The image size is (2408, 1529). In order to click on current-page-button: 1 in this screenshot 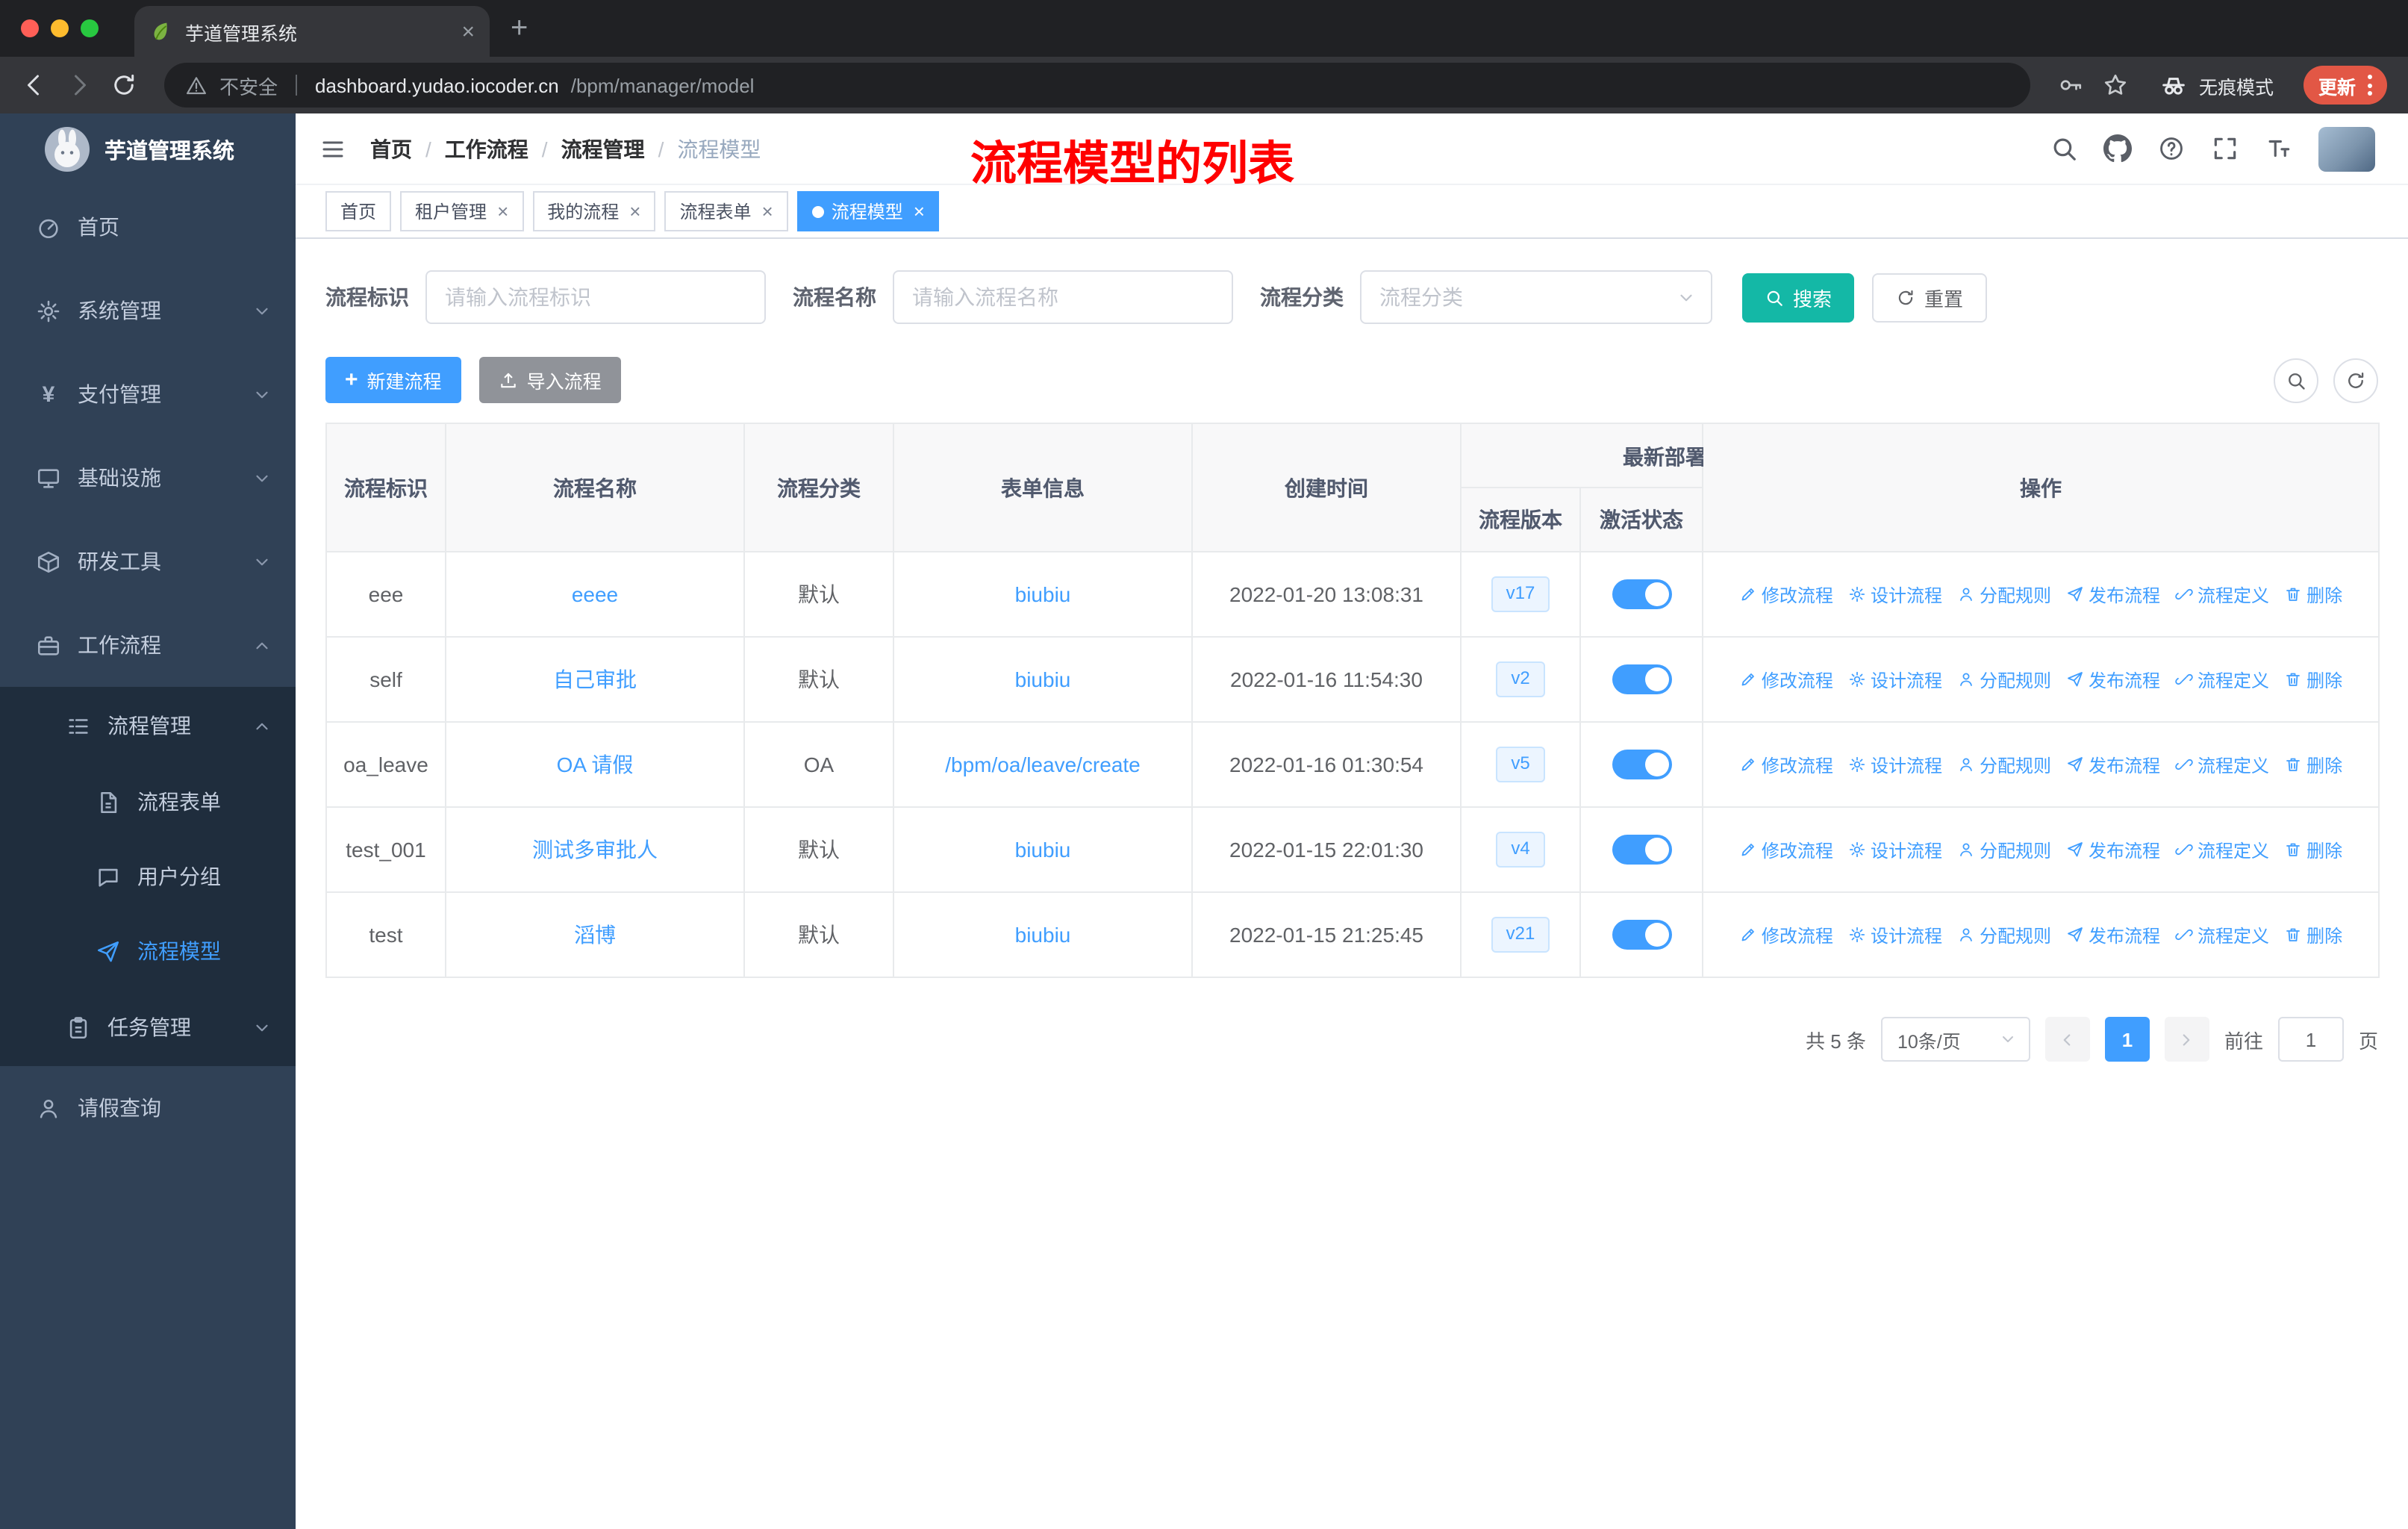, I will do `click(2127, 1039)`.